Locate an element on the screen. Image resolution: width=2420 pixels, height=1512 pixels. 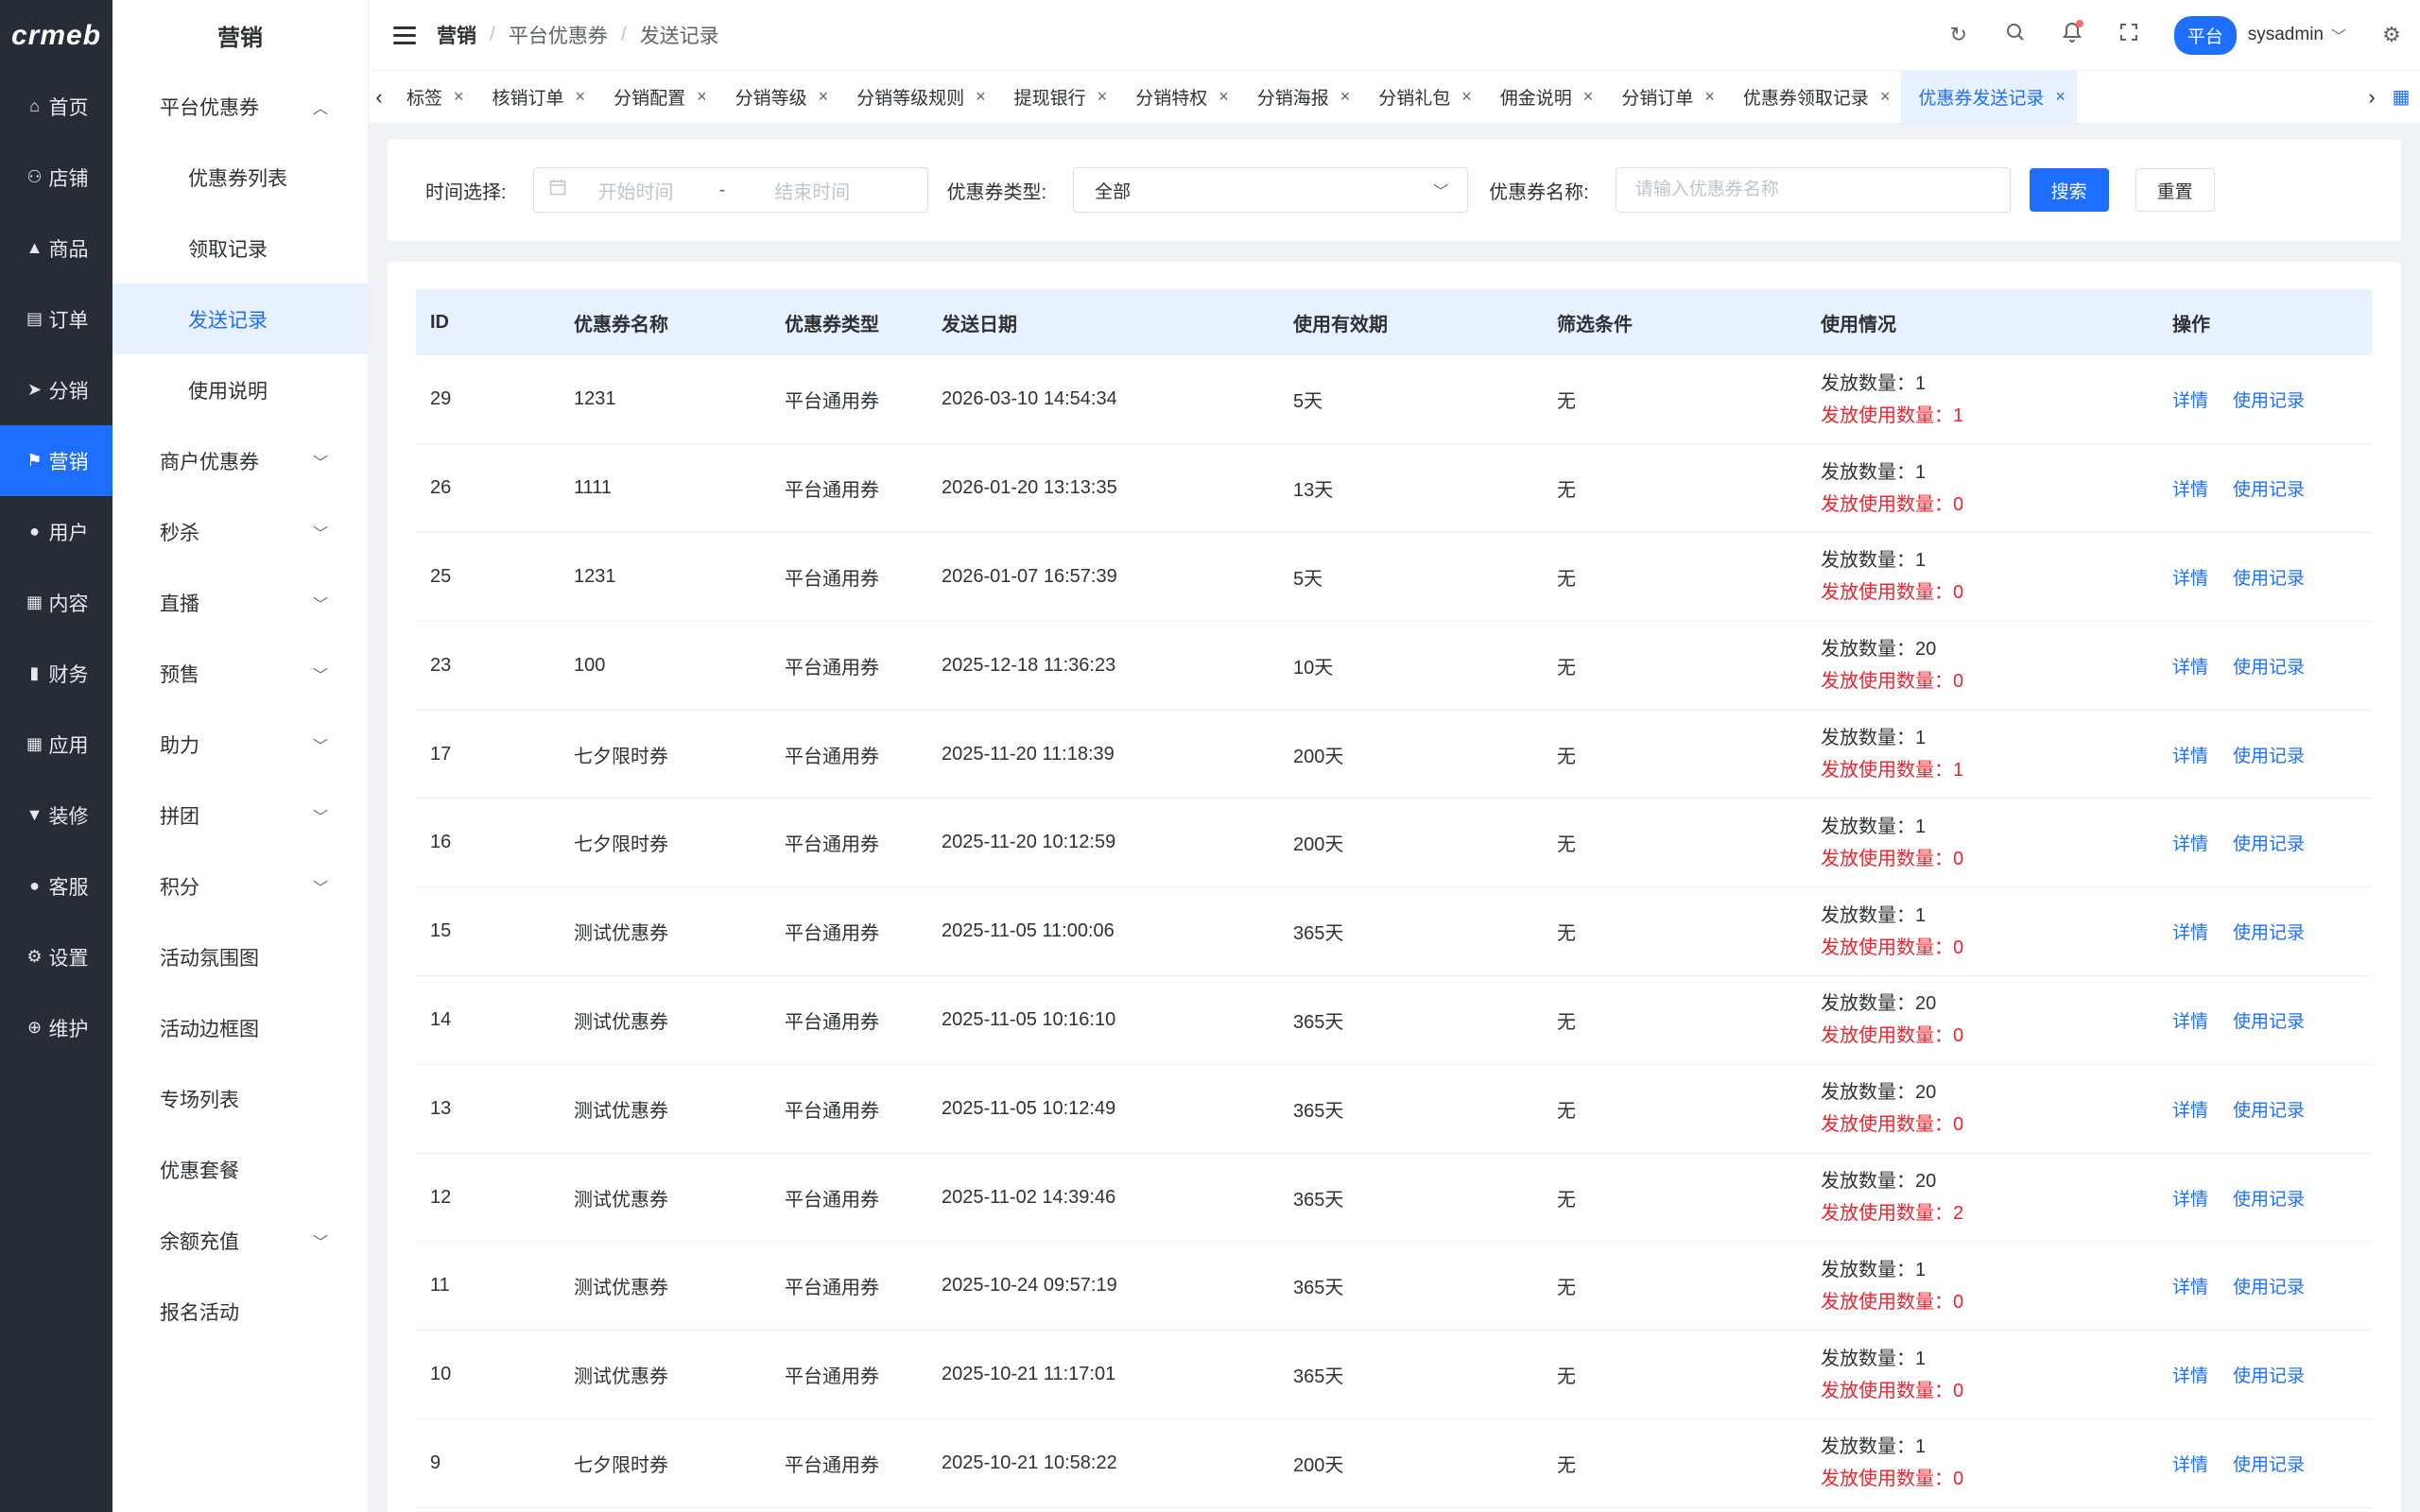
end-time-placeholder: 结束时间 is located at coordinates (812, 190).